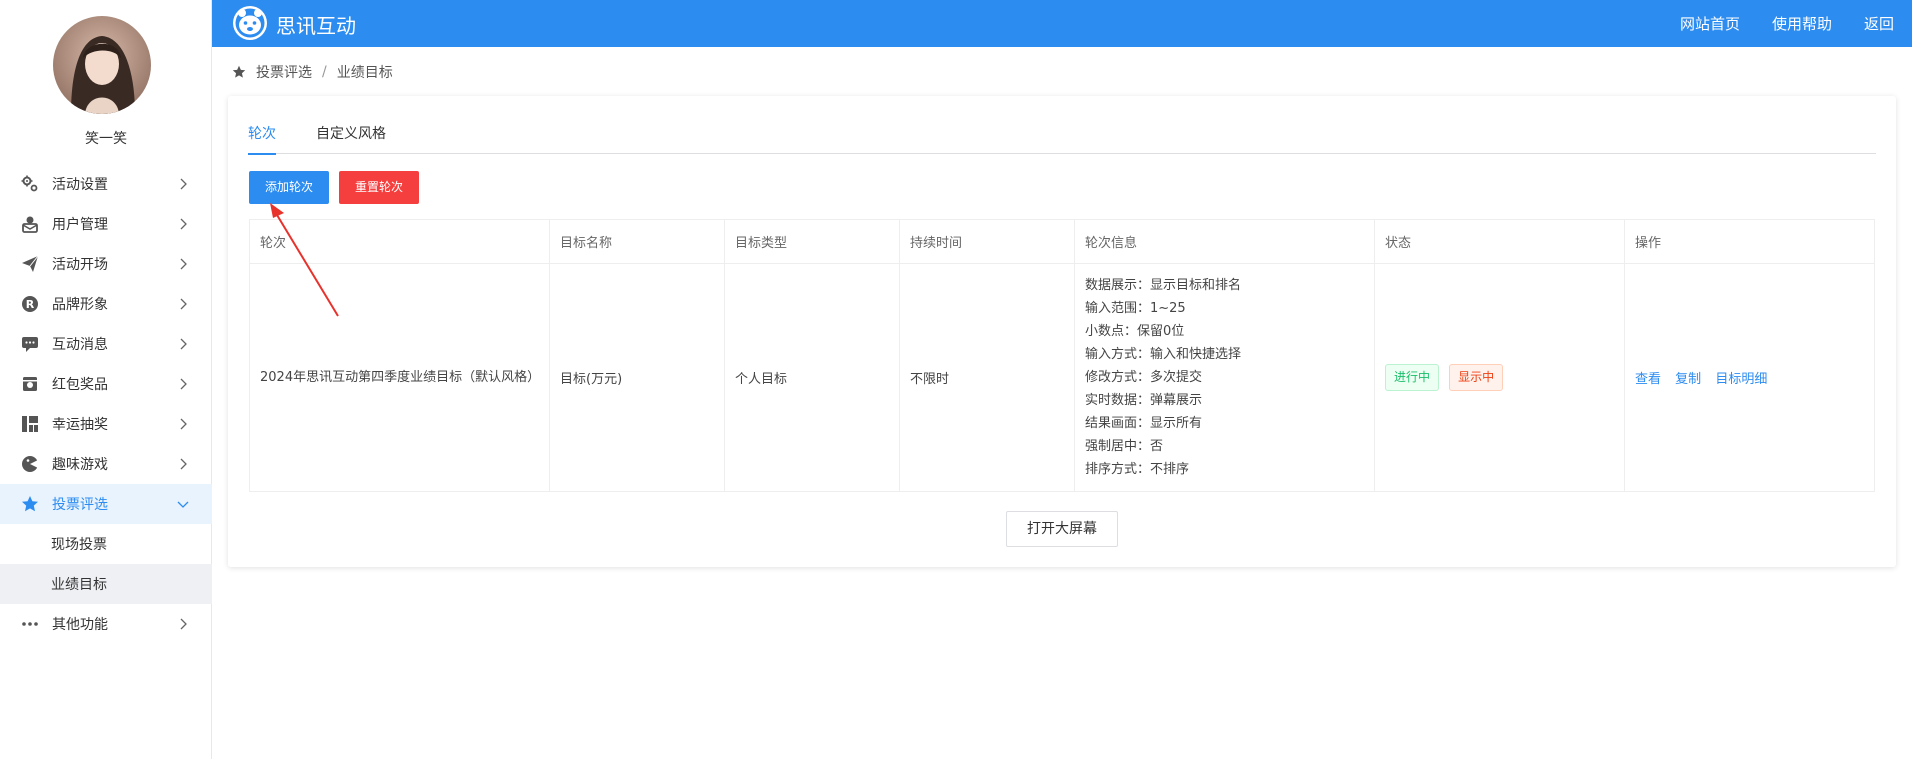 This screenshot has height=759, width=1912. I want to click on app-title: 思讯互动, so click(316, 24).